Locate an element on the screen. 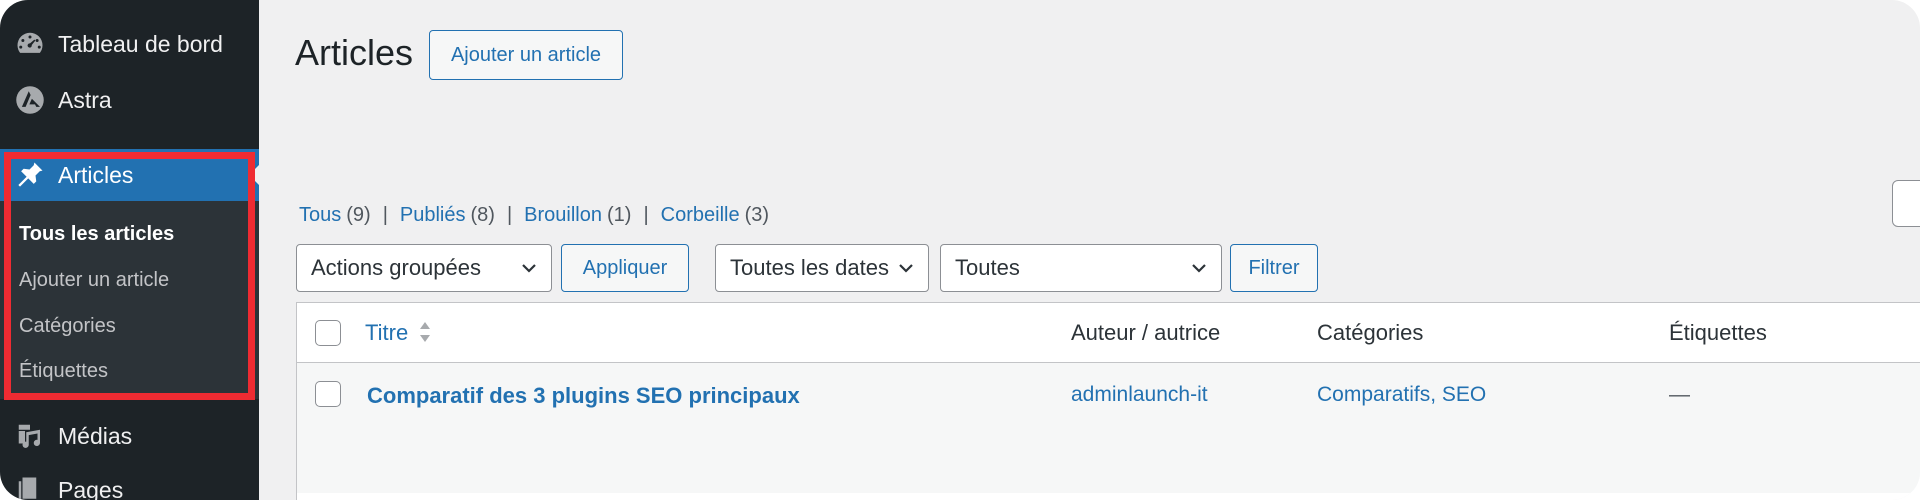 This screenshot has width=1920, height=500. sort-icon is located at coordinates (425, 332).